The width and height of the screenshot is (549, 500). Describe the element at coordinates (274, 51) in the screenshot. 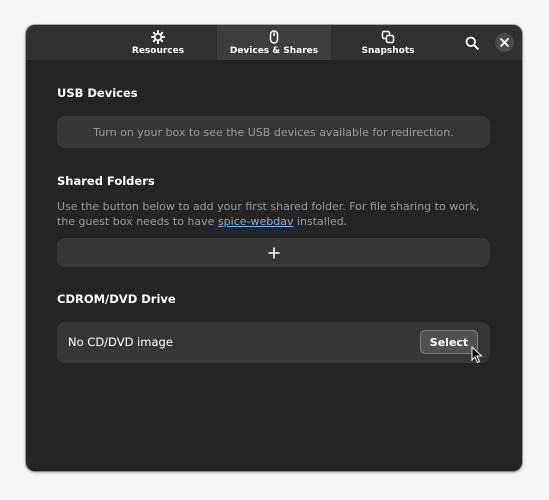

I see `tab-devices-shares-label: Devices & Shares` at that location.